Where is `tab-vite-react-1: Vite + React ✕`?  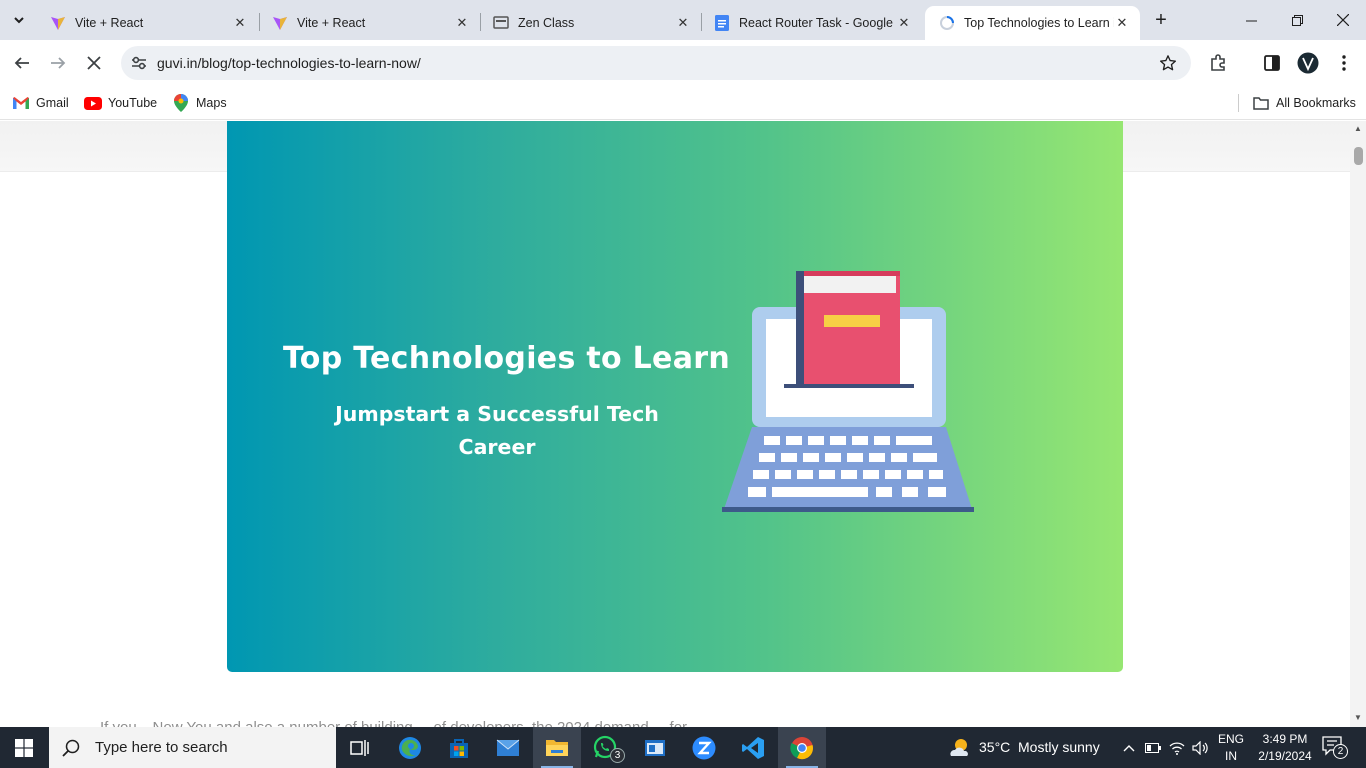 tab-vite-react-1: Vite + React ✕ is located at coordinates (147, 23).